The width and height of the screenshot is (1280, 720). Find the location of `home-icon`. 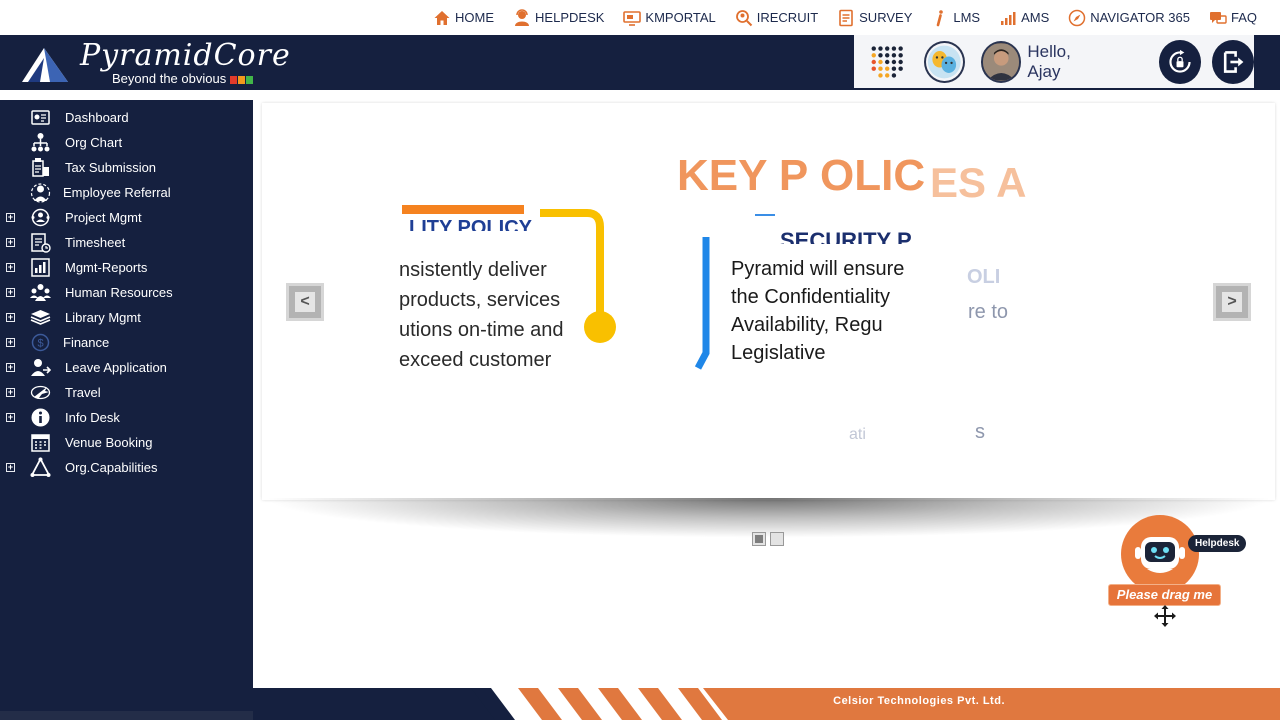

home-icon is located at coordinates (442, 18).